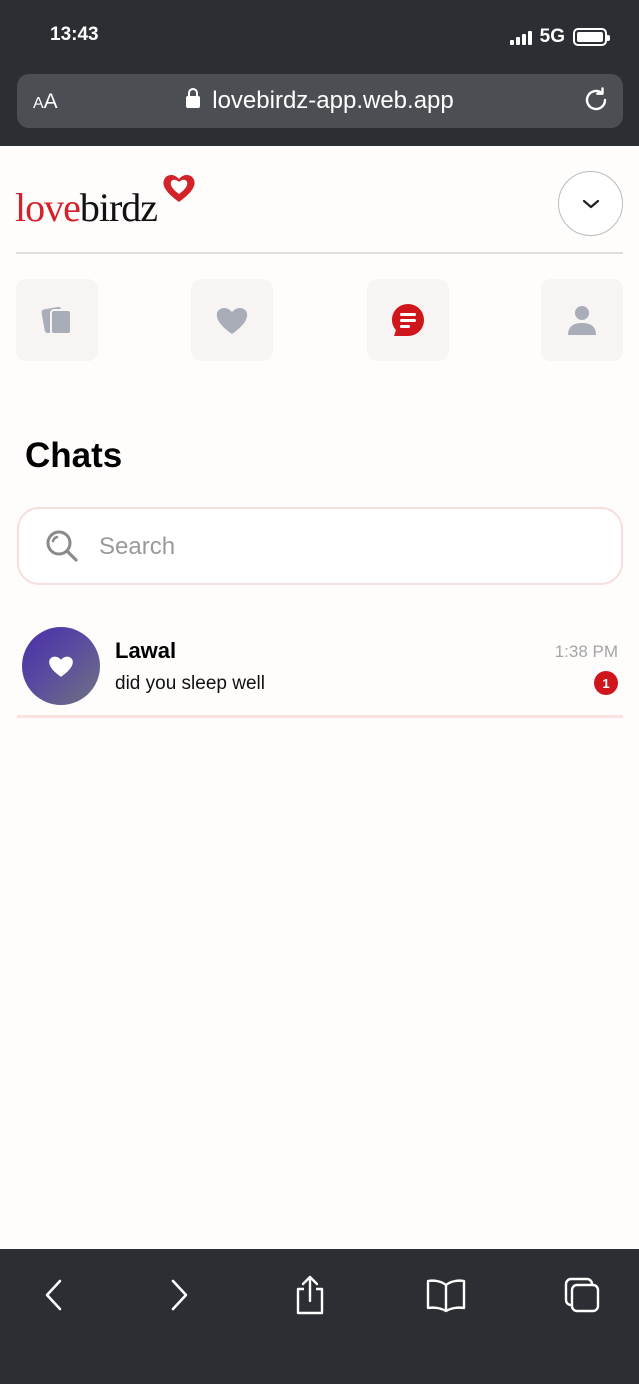  I want to click on nav-tab-profile, so click(582, 320).